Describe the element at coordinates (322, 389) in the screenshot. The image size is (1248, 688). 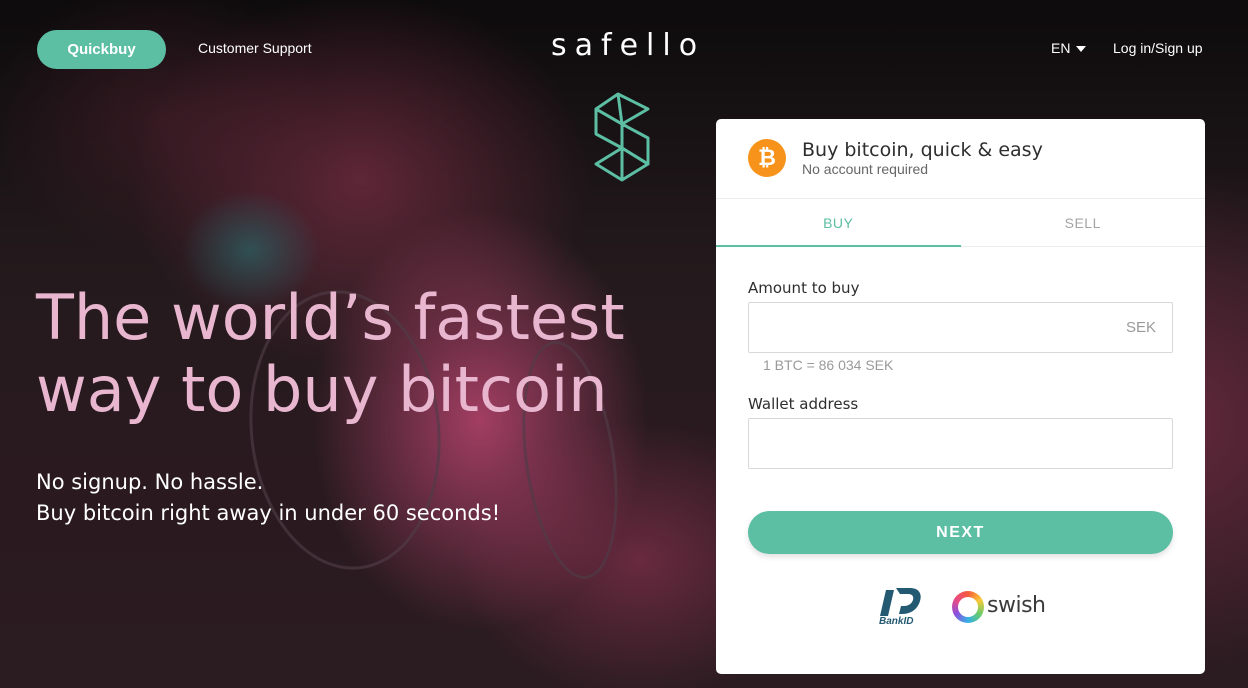
I see `headline-line-2: way to buy bitcoin` at that location.